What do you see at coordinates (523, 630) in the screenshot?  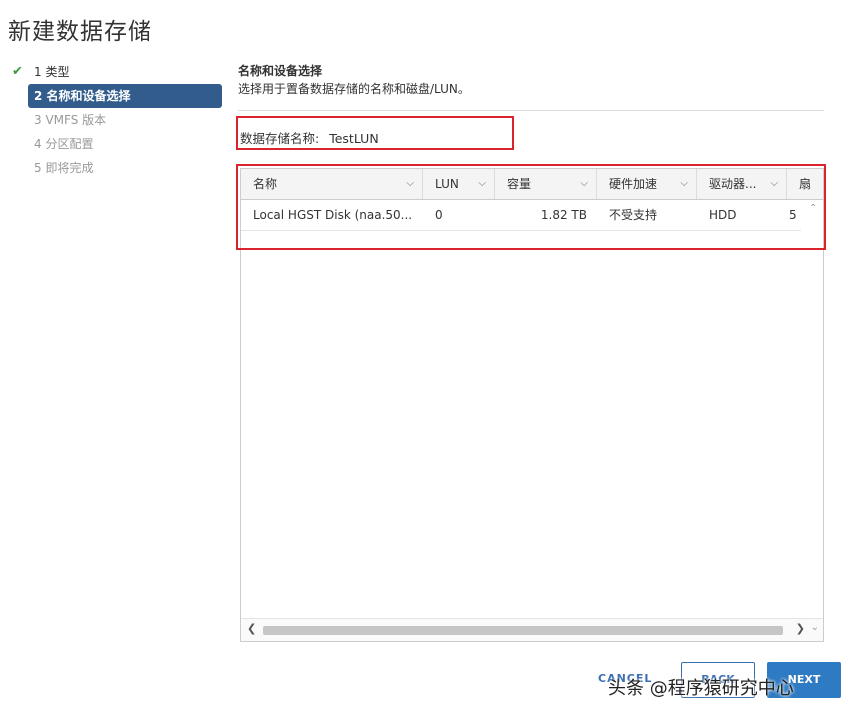 I see `scrollbar-thumb` at bounding box center [523, 630].